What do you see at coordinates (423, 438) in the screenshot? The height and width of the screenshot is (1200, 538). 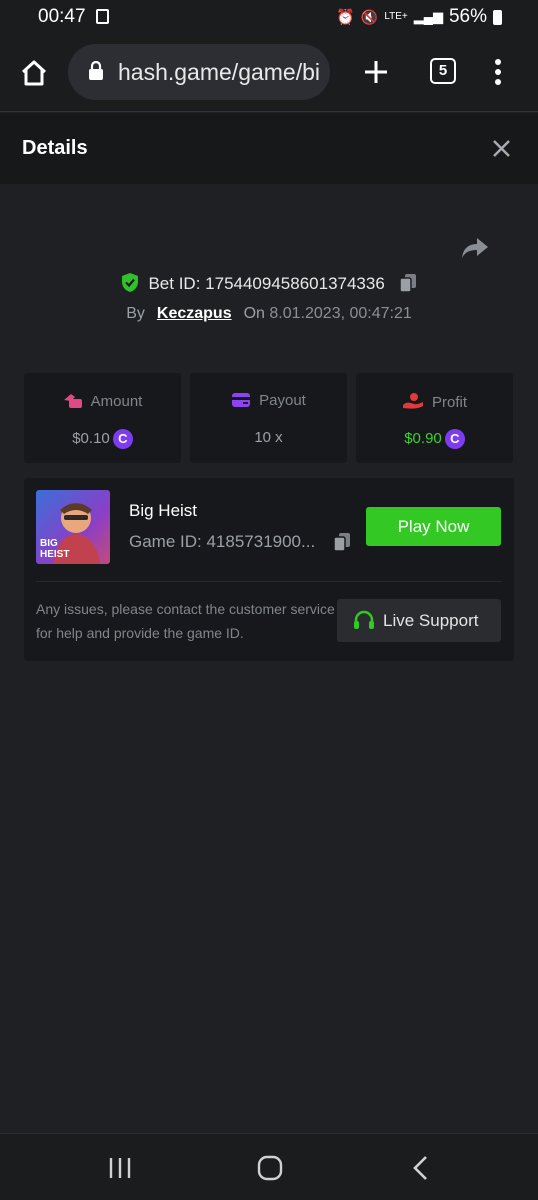 I see `profit-value: $0.90` at bounding box center [423, 438].